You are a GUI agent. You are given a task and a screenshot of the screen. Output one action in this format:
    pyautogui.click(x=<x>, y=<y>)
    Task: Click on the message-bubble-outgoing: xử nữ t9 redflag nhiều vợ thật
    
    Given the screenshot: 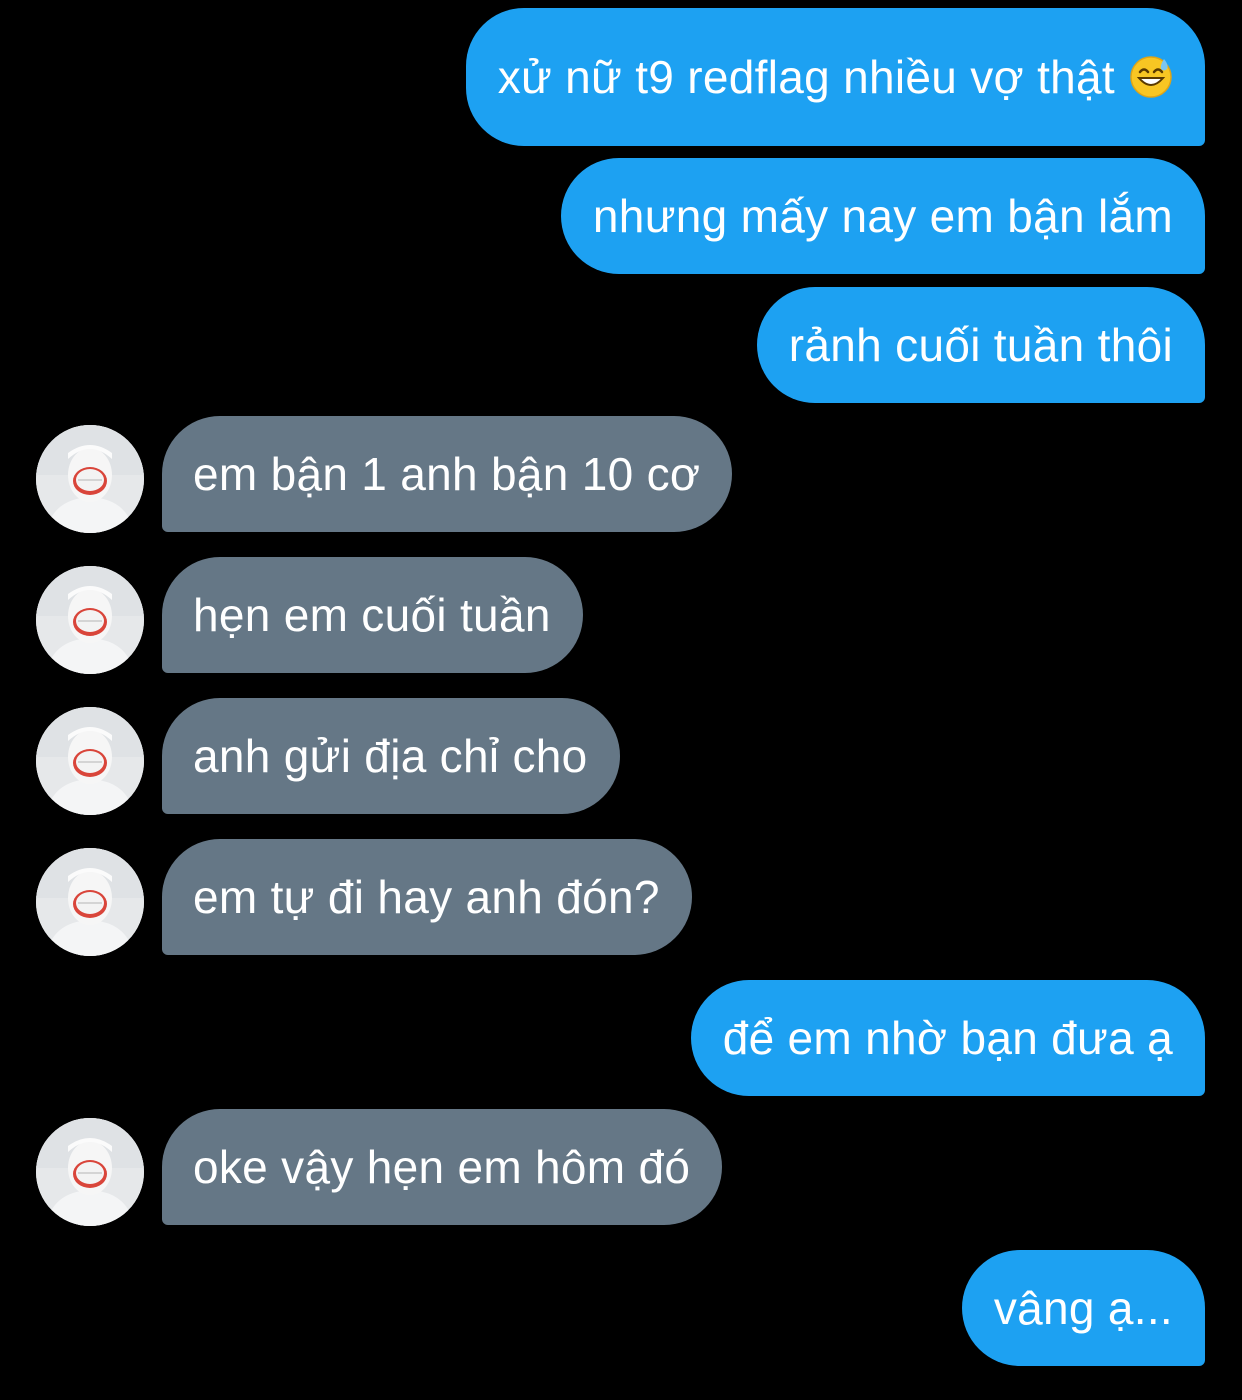 What is the action you would take?
    pyautogui.click(x=835, y=77)
    